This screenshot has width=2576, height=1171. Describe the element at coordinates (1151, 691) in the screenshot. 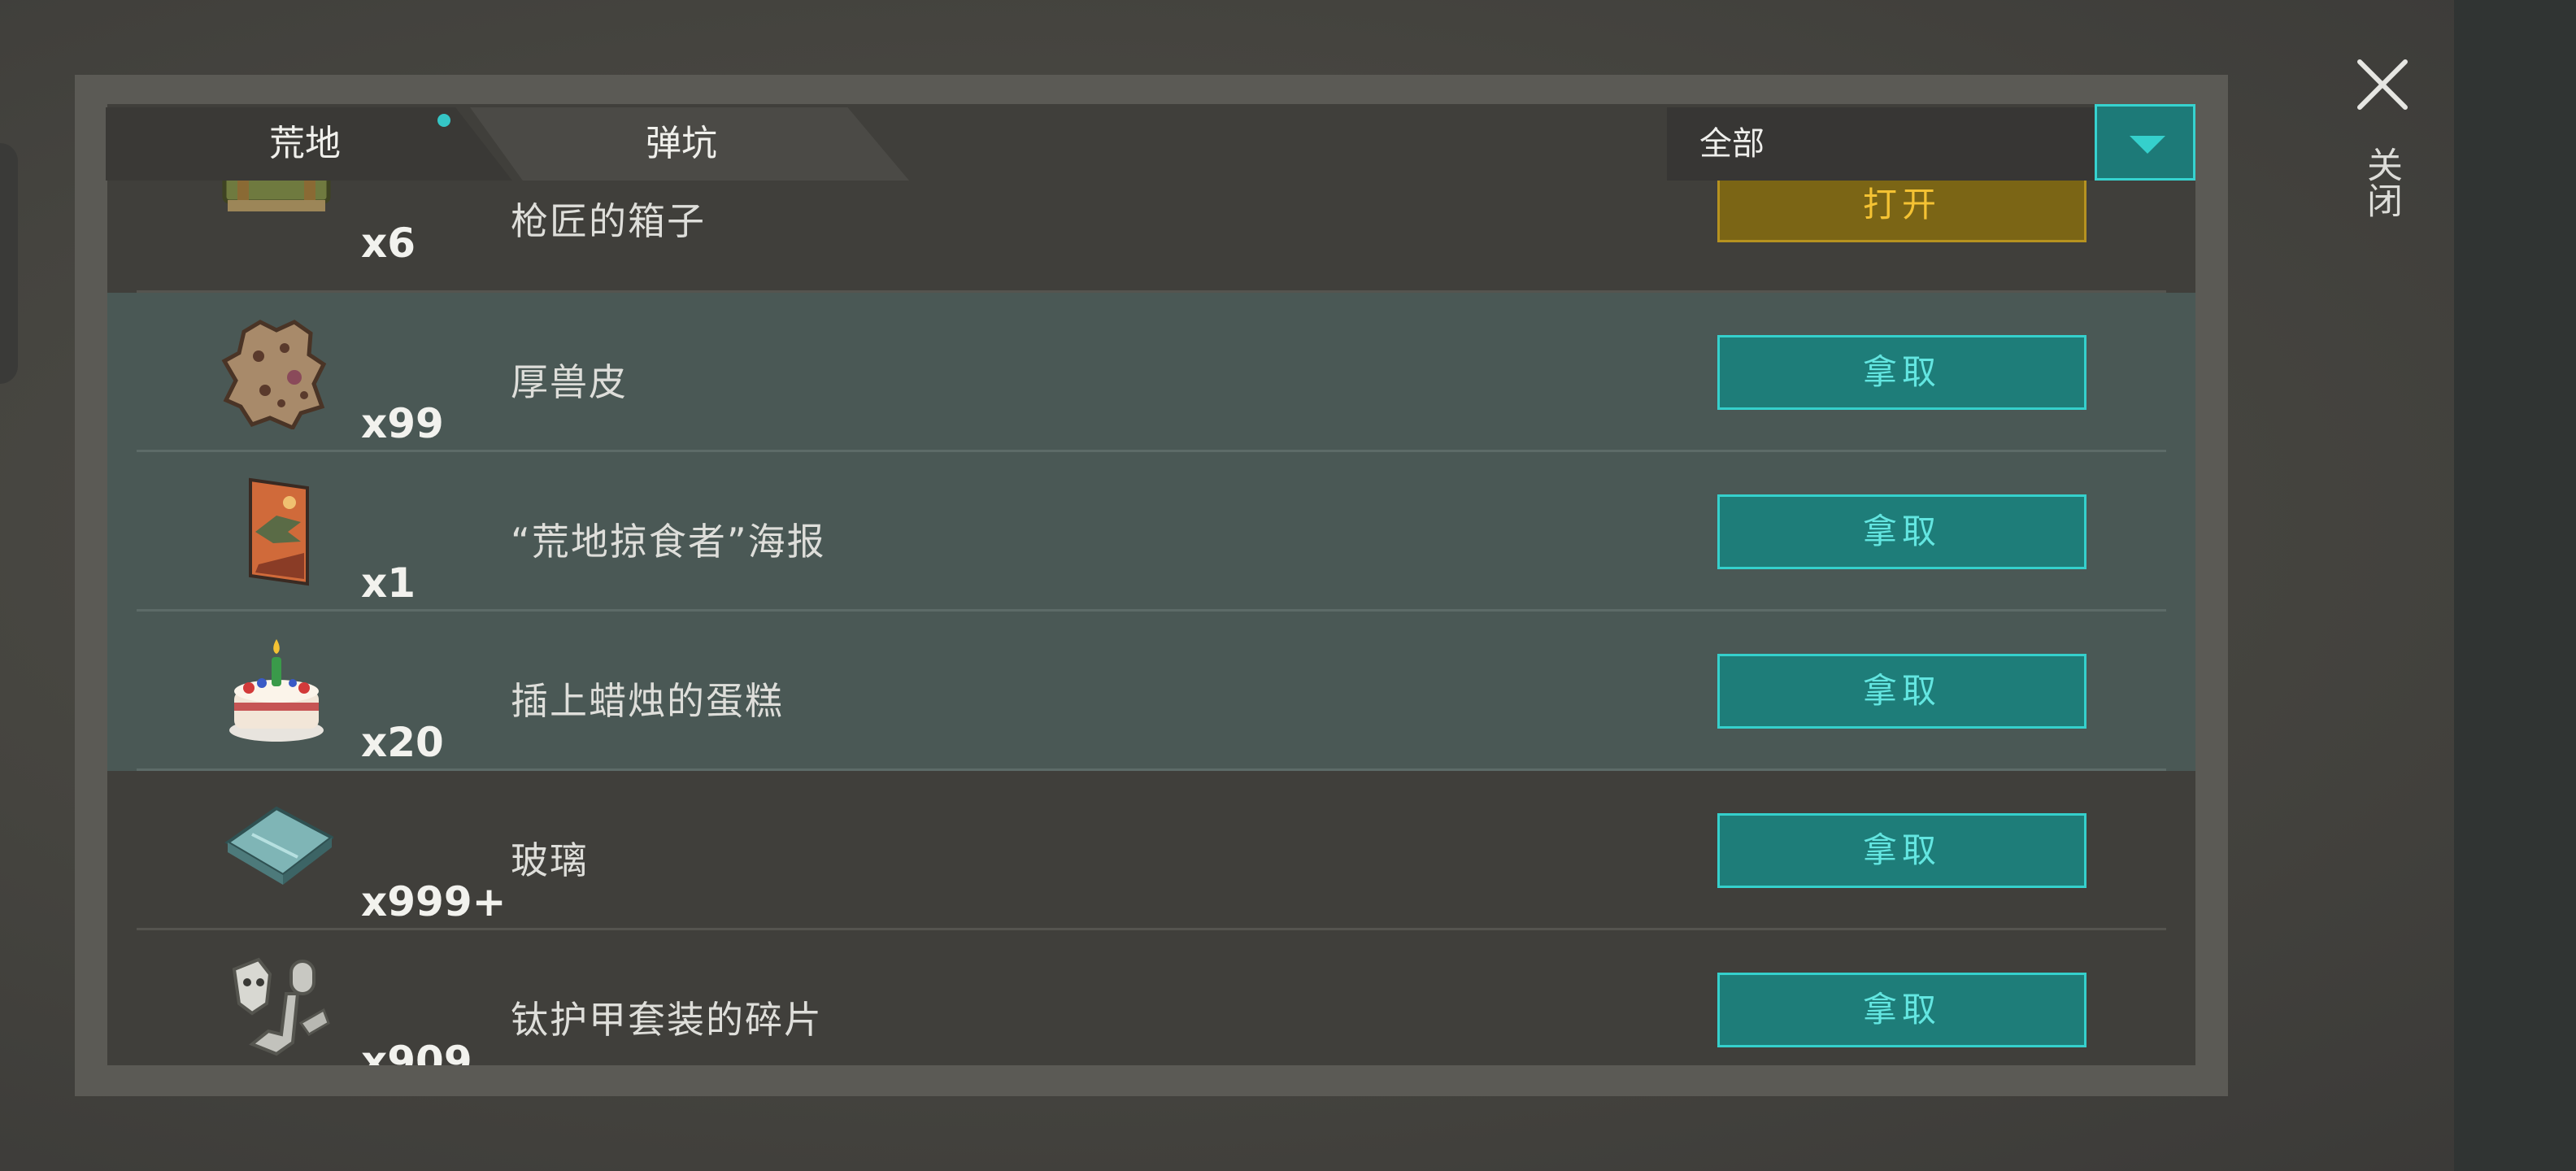

I see `list-item: x20 插上蜡烛的蛋糕 拿取` at that location.